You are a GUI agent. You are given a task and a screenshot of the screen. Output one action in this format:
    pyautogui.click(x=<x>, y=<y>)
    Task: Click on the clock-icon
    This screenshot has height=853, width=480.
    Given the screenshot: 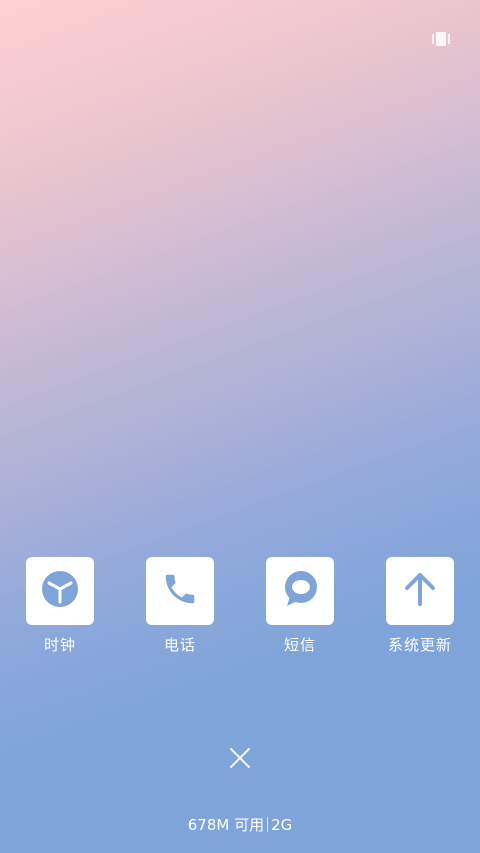 What is the action you would take?
    pyautogui.click(x=60, y=591)
    